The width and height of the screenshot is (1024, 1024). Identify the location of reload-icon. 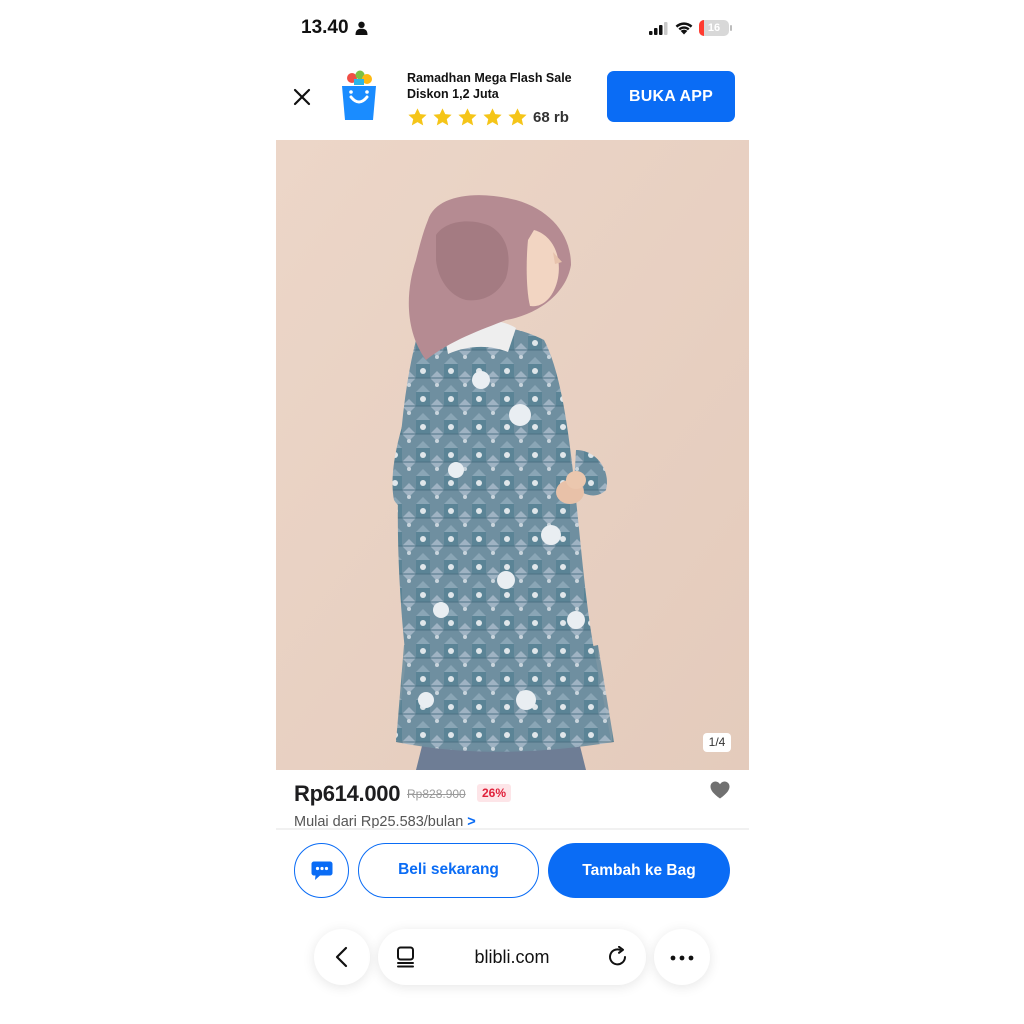
(618, 957).